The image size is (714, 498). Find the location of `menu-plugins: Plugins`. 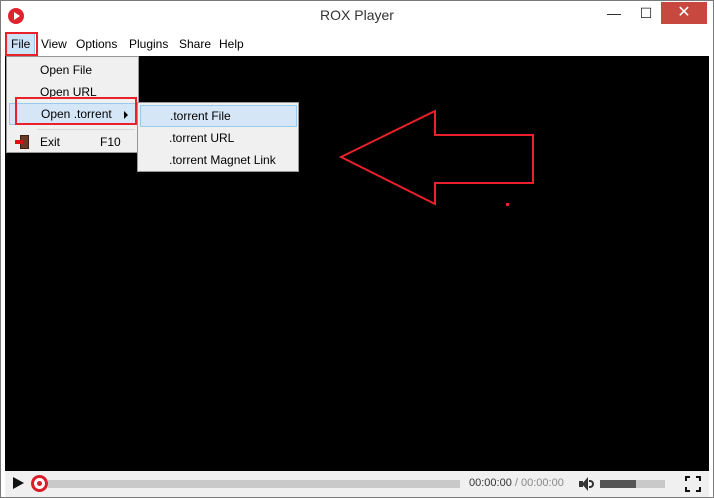

menu-plugins: Plugins is located at coordinates (148, 44).